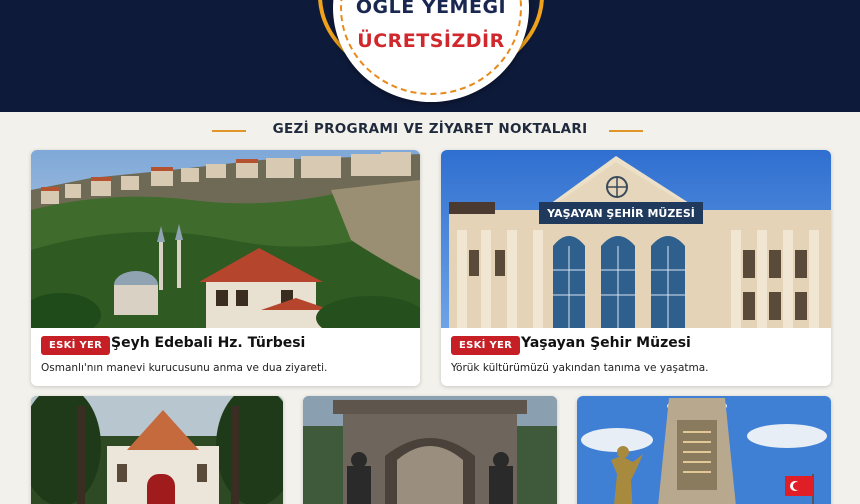 The height and width of the screenshot is (504, 860). I want to click on badge-text-line1: ÖĞLE YEMEĞİ, so click(431, 9).